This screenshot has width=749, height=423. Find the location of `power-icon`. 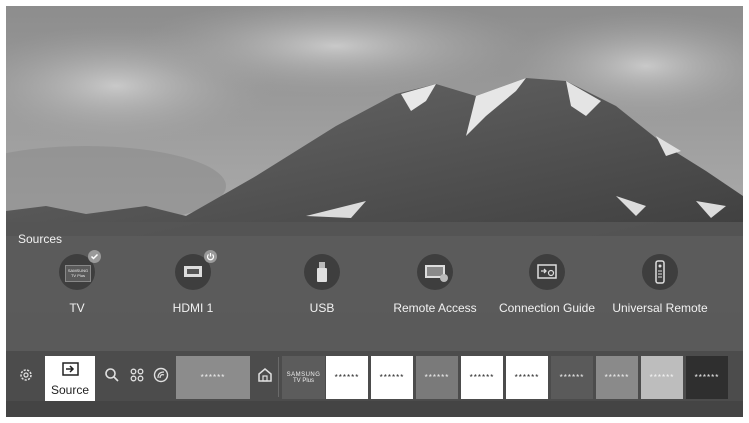

power-icon is located at coordinates (210, 256).